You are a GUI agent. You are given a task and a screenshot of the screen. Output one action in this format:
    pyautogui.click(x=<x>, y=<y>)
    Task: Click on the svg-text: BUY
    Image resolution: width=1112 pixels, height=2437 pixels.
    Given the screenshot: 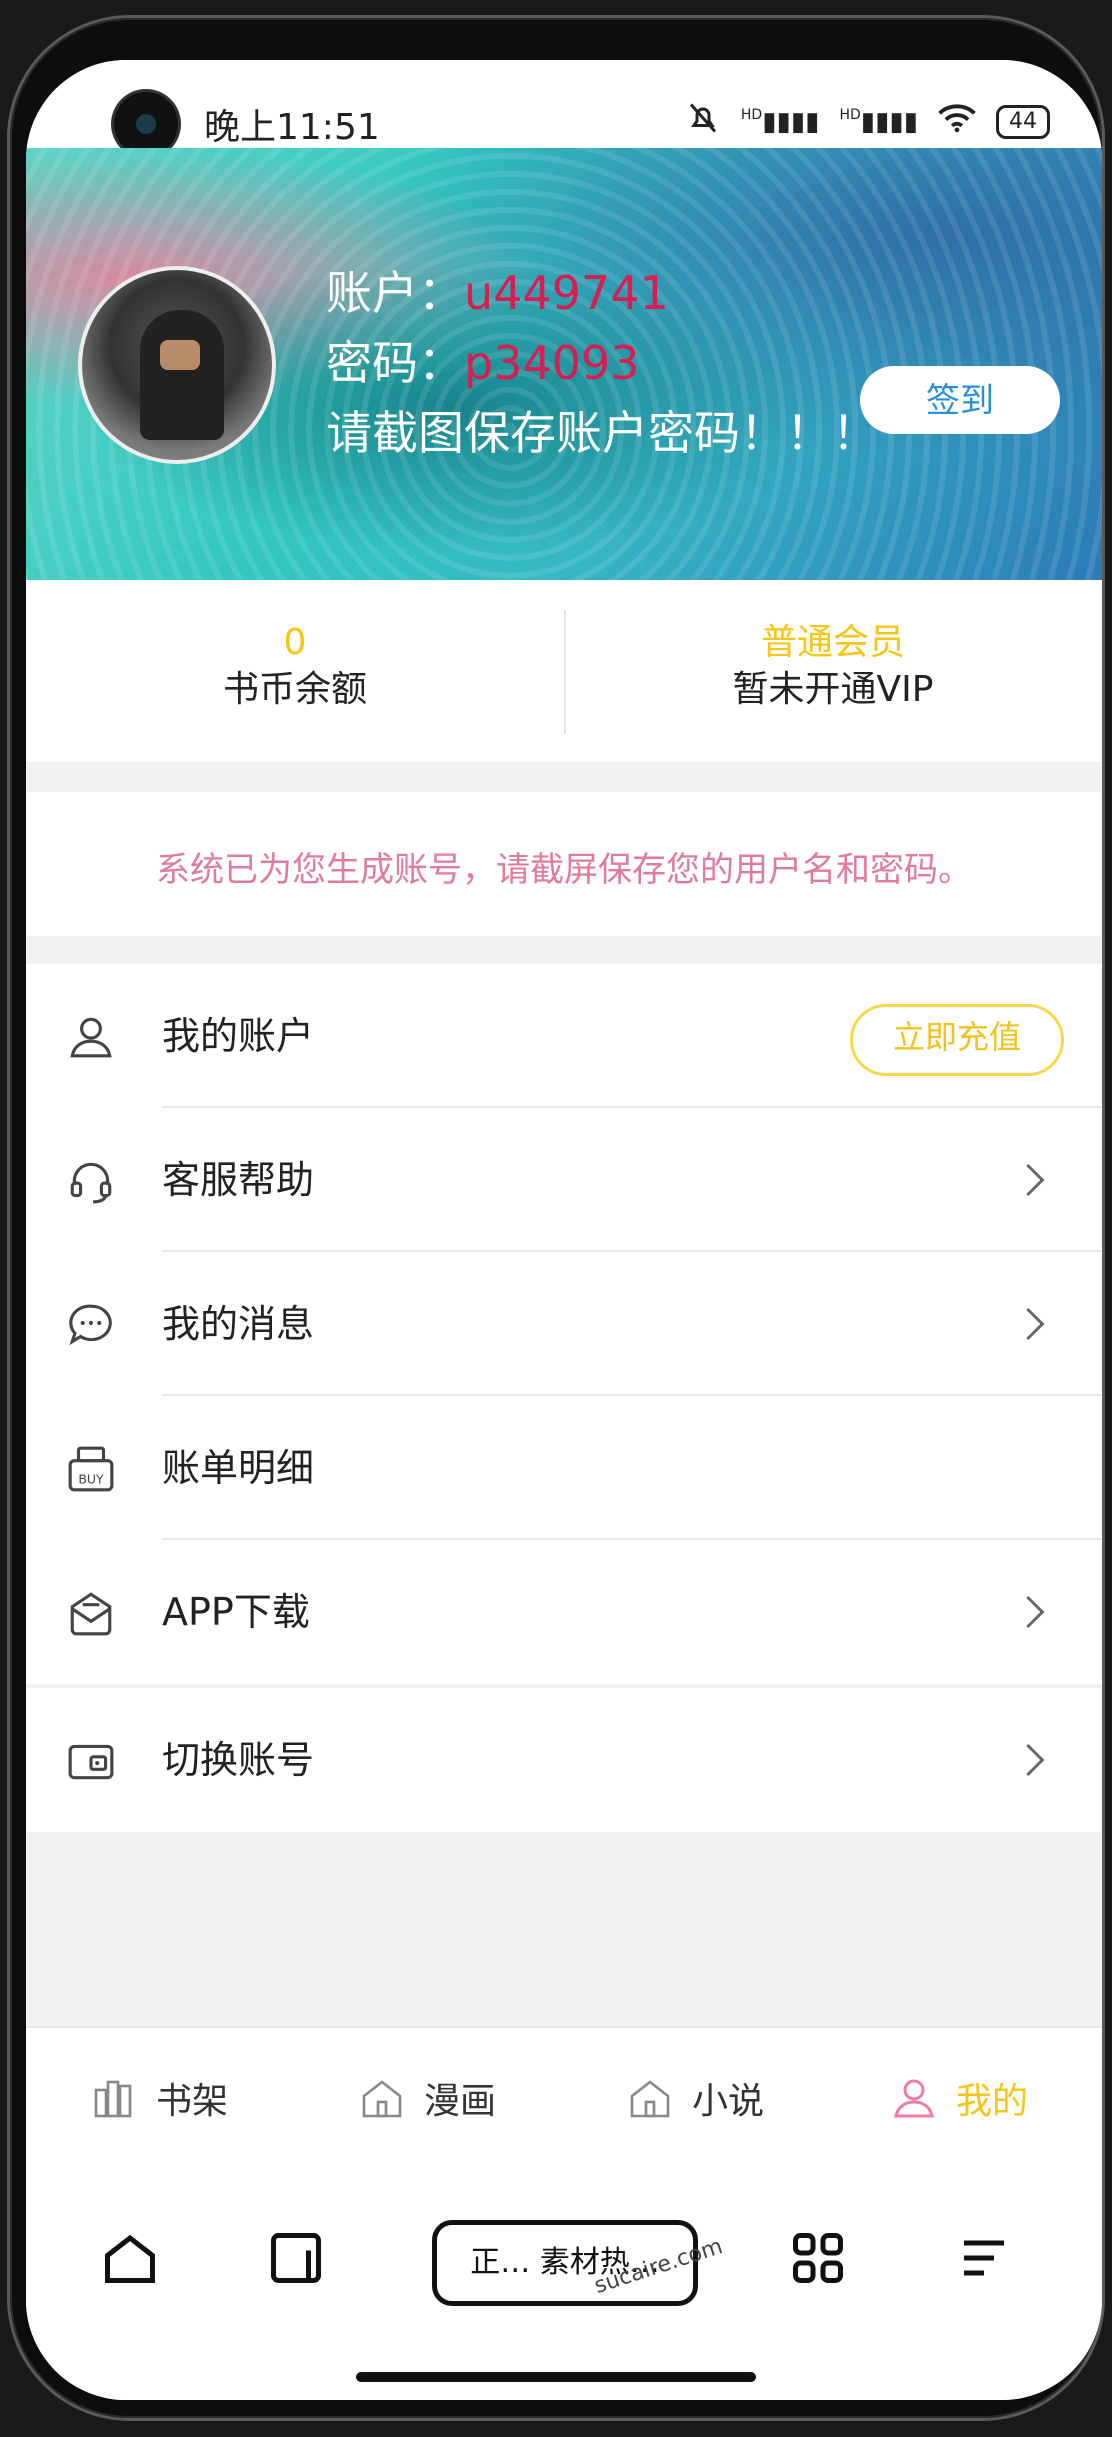 What is the action you would take?
    pyautogui.click(x=91, y=1479)
    